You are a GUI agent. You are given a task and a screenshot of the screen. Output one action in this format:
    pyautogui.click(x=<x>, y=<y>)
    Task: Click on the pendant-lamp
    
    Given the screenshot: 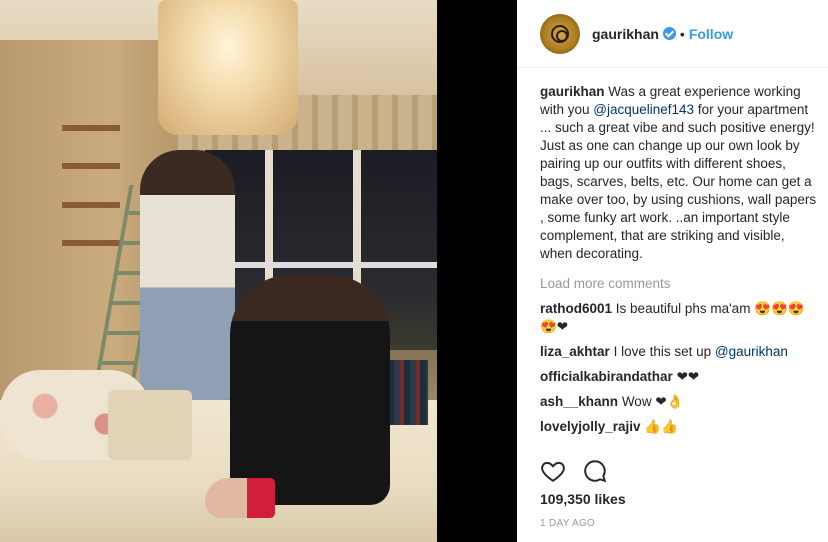 What is the action you would take?
    pyautogui.click(x=228, y=67)
    